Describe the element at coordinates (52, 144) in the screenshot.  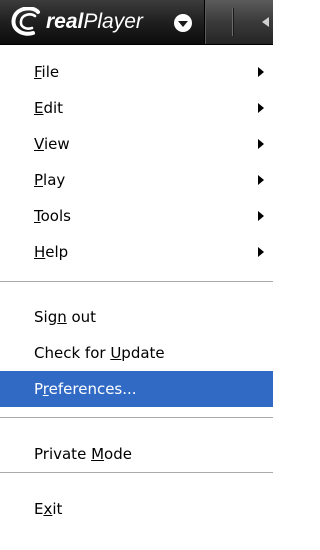
I see `menu-item-label: View` at that location.